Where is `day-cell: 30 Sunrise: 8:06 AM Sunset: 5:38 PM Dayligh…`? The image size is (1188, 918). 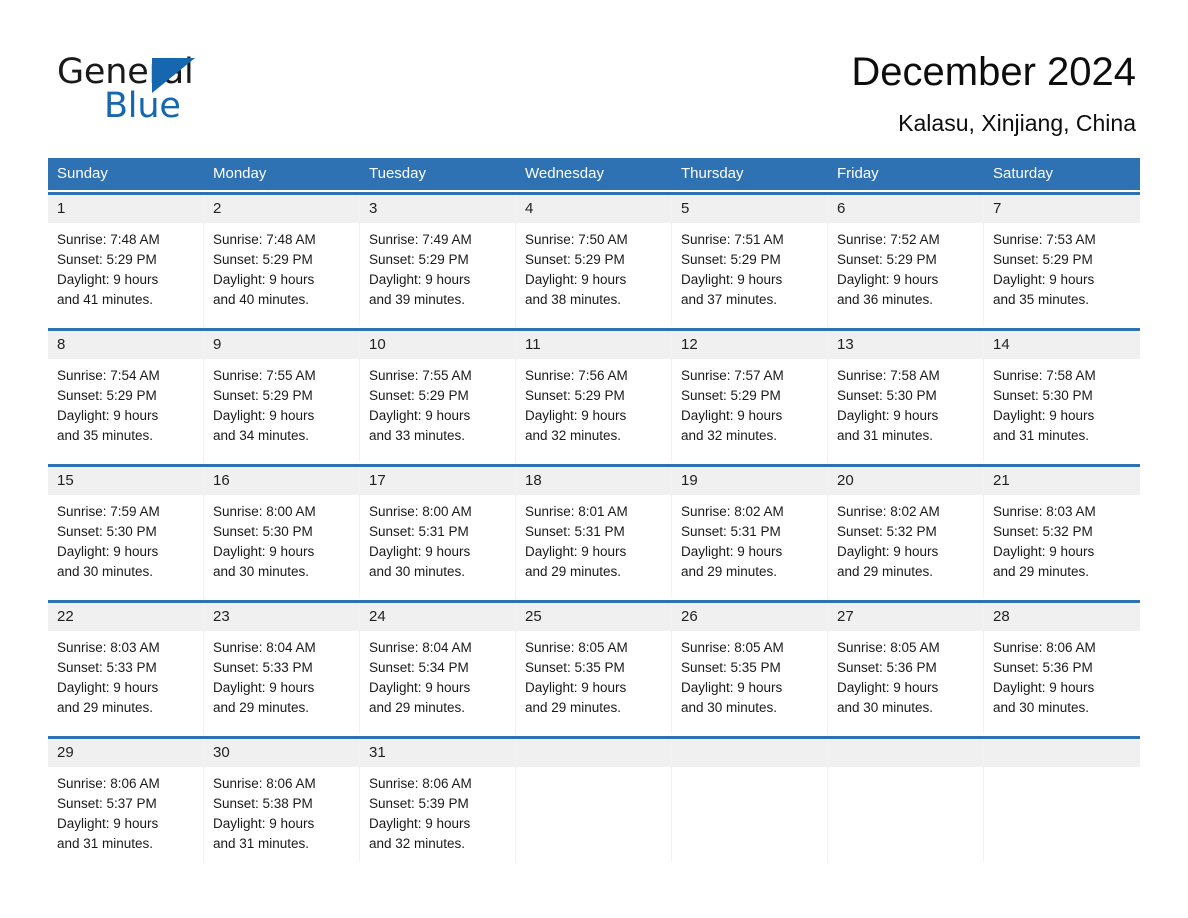 day-cell: 30 Sunrise: 8:06 AM Sunset: 5:38 PM Dayligh… is located at coordinates (282, 800).